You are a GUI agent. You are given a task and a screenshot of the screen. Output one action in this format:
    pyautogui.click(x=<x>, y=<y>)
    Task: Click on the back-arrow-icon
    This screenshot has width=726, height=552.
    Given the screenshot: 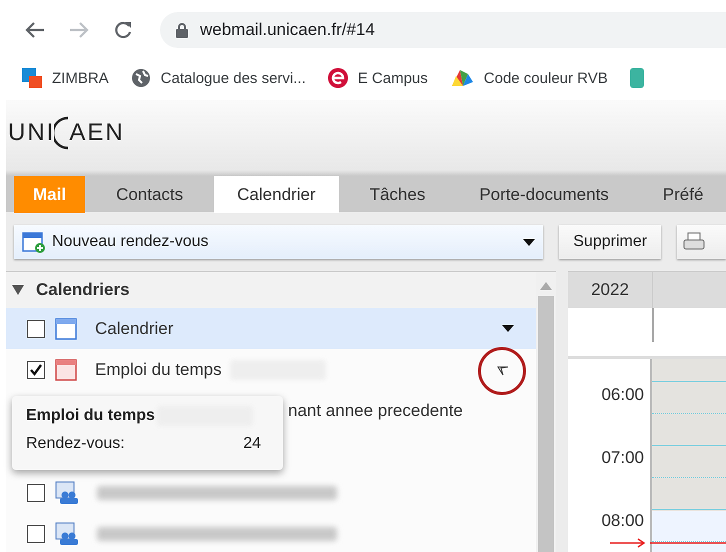 What is the action you would take?
    pyautogui.click(x=35, y=30)
    